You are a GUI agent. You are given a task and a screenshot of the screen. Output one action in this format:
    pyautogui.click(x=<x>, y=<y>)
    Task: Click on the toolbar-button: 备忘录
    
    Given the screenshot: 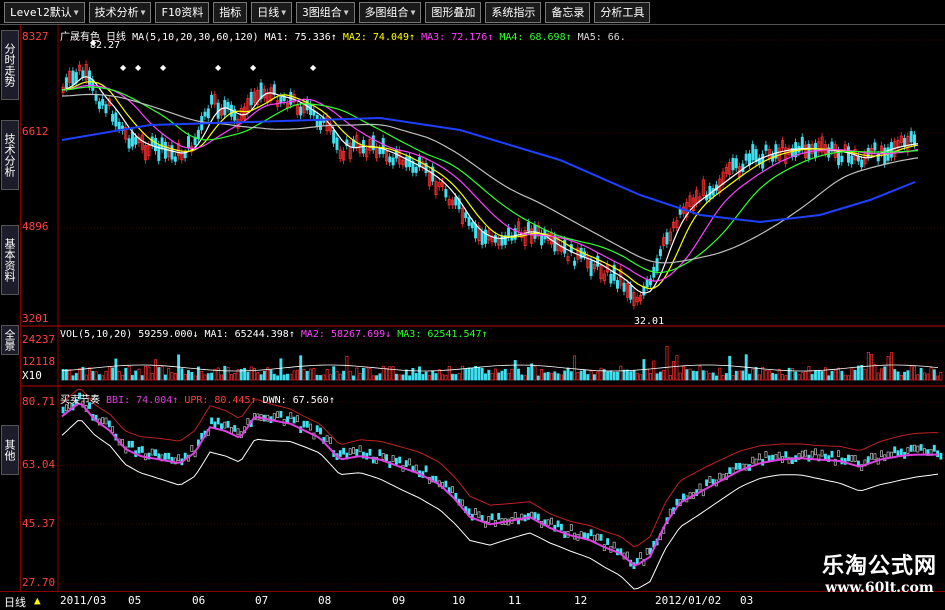 What is the action you would take?
    pyautogui.click(x=568, y=12)
    